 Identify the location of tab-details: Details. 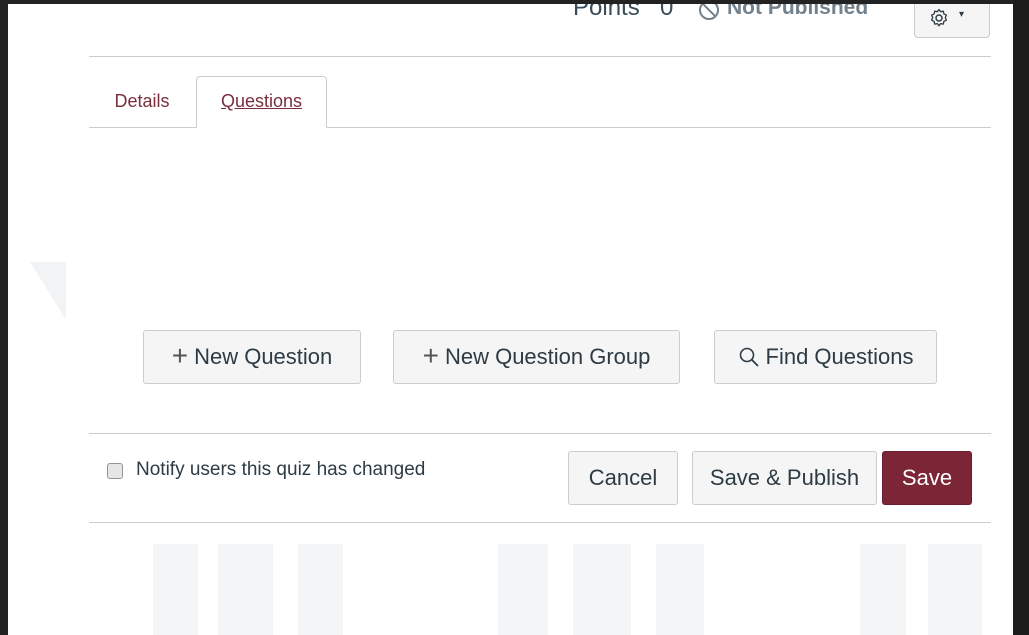
(142, 101).